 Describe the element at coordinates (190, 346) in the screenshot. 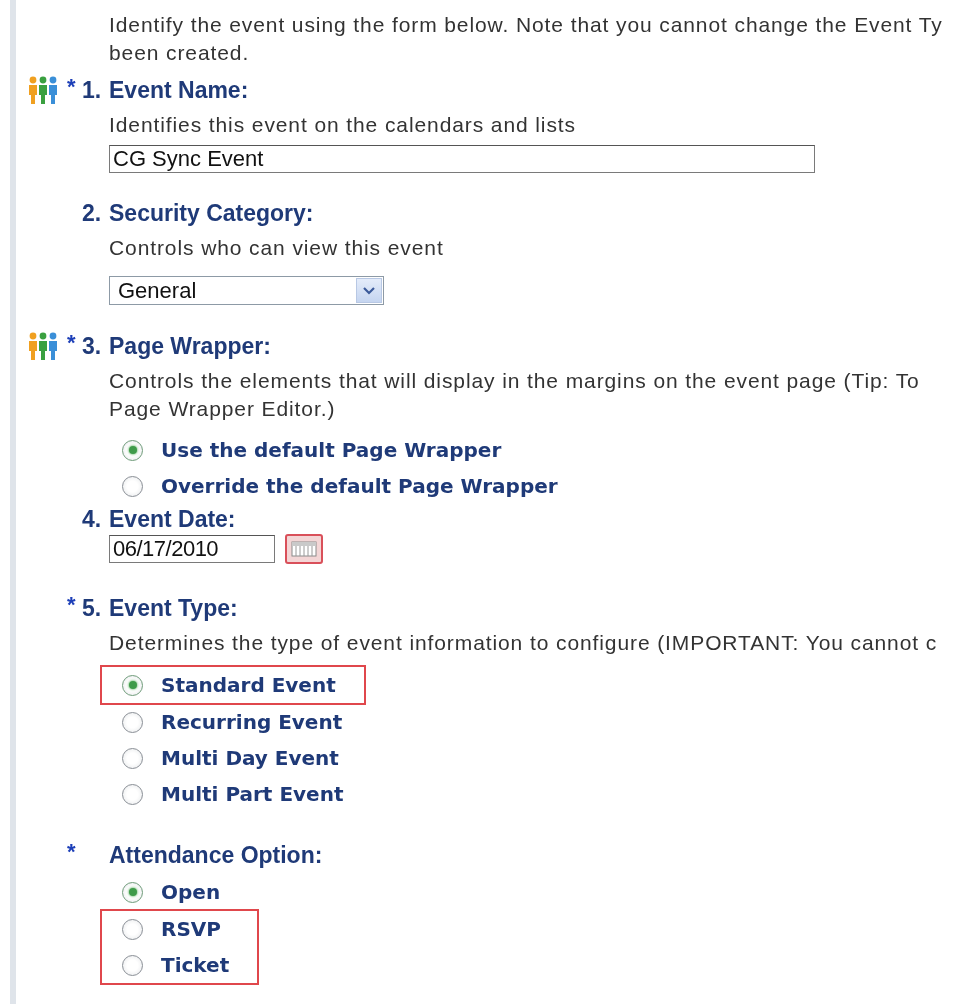

I see `field-label: Page Wrapper:` at that location.